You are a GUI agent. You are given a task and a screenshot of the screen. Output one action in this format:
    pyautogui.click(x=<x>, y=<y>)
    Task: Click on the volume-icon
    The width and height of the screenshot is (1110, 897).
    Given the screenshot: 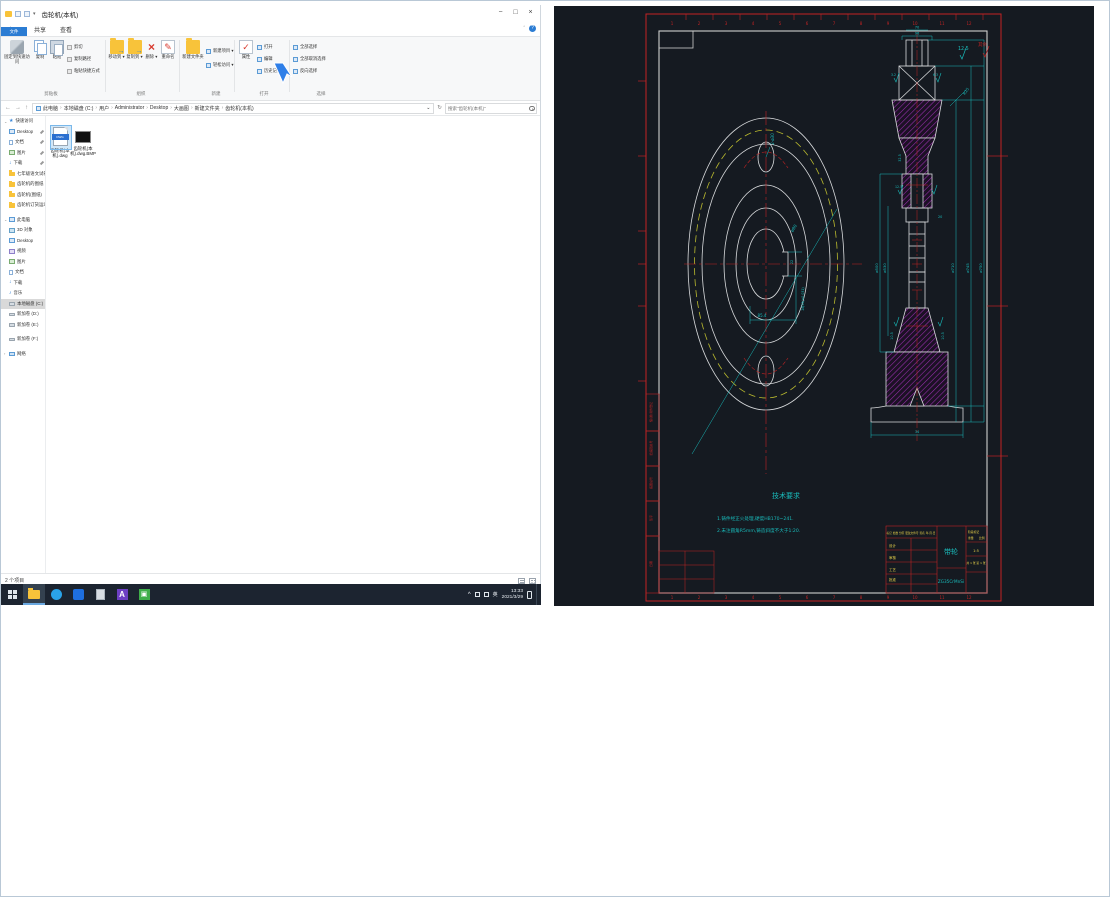 What is the action you would take?
    pyautogui.click(x=486, y=594)
    